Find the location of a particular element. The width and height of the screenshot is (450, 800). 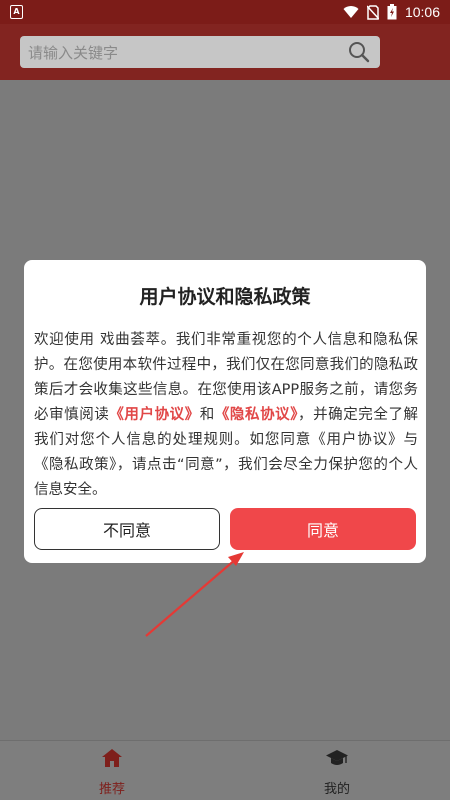

search-icon is located at coordinates (359, 52).